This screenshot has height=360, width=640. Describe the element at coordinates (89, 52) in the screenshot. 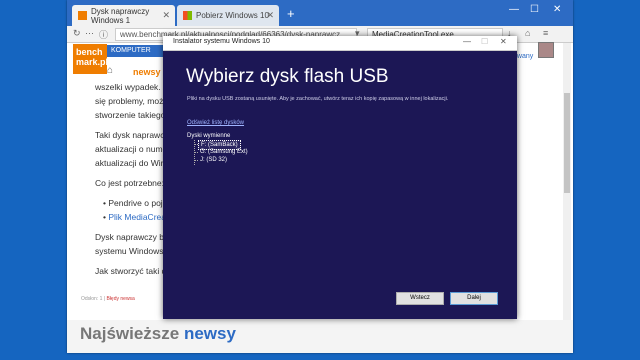

I see `logo-text: bench` at that location.